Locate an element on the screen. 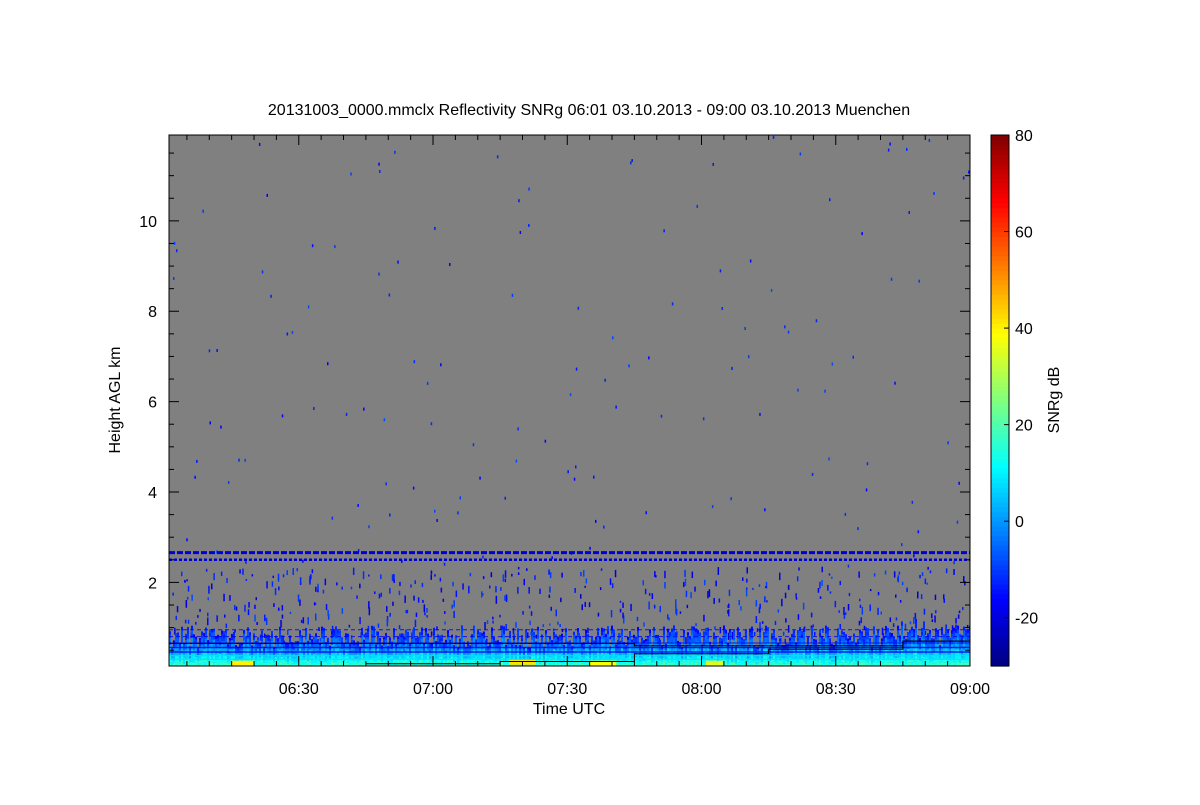 The height and width of the screenshot is (805, 1200). y-tick-label: 10 is located at coordinates (148, 222).